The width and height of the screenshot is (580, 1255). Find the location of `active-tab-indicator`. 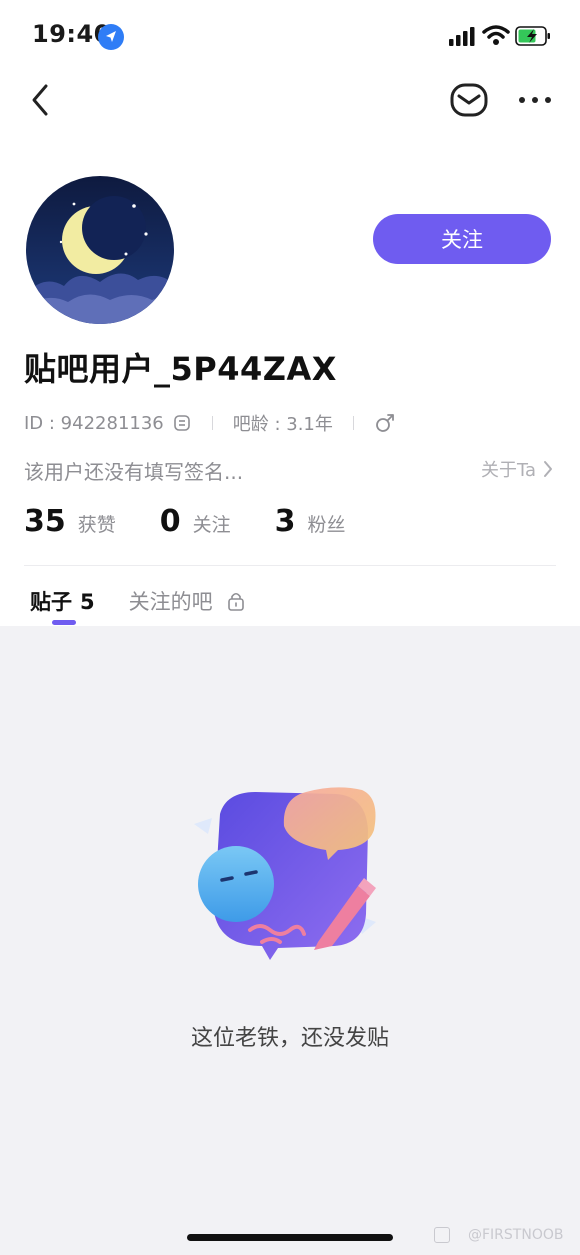

active-tab-indicator is located at coordinates (64, 622).